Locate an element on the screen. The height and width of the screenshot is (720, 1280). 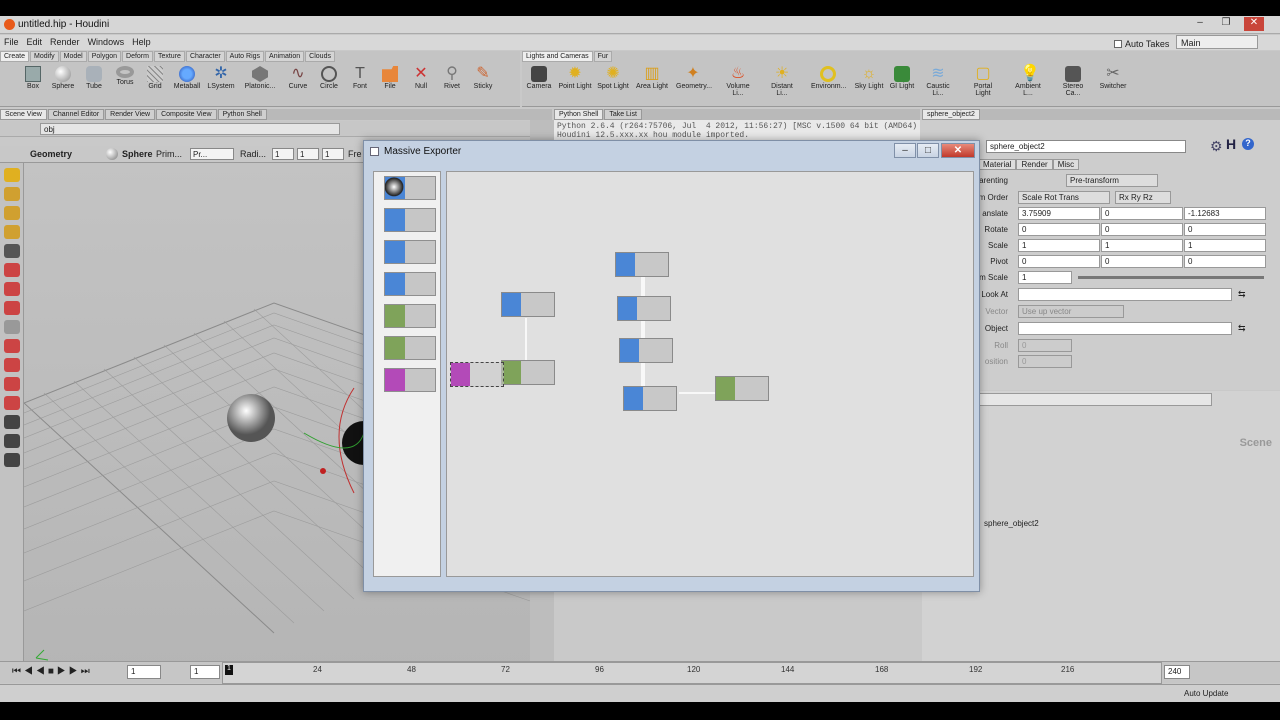
tool-gi-light: GI Light is located at coordinates (902, 77).